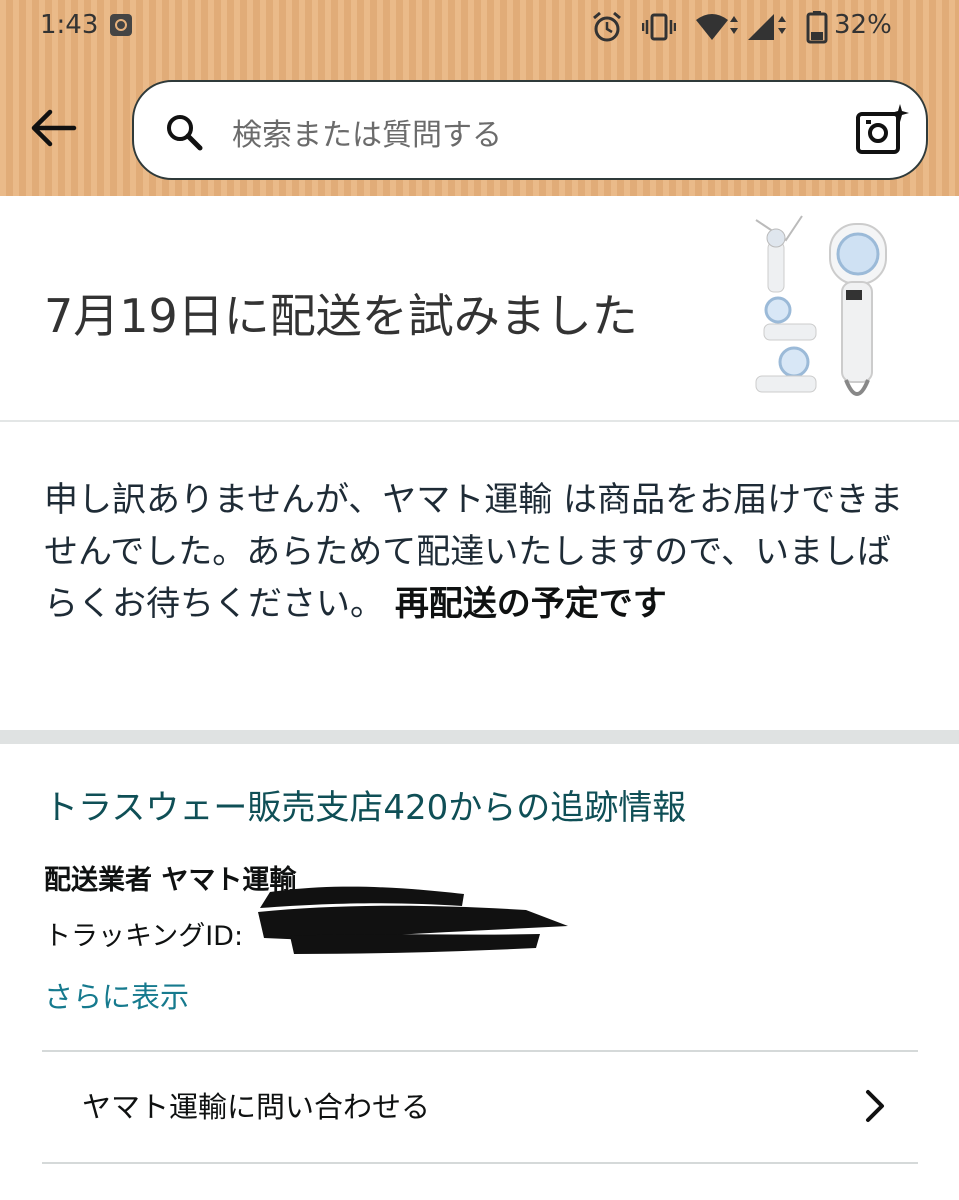  I want to click on back-arrow-icon, so click(53, 128).